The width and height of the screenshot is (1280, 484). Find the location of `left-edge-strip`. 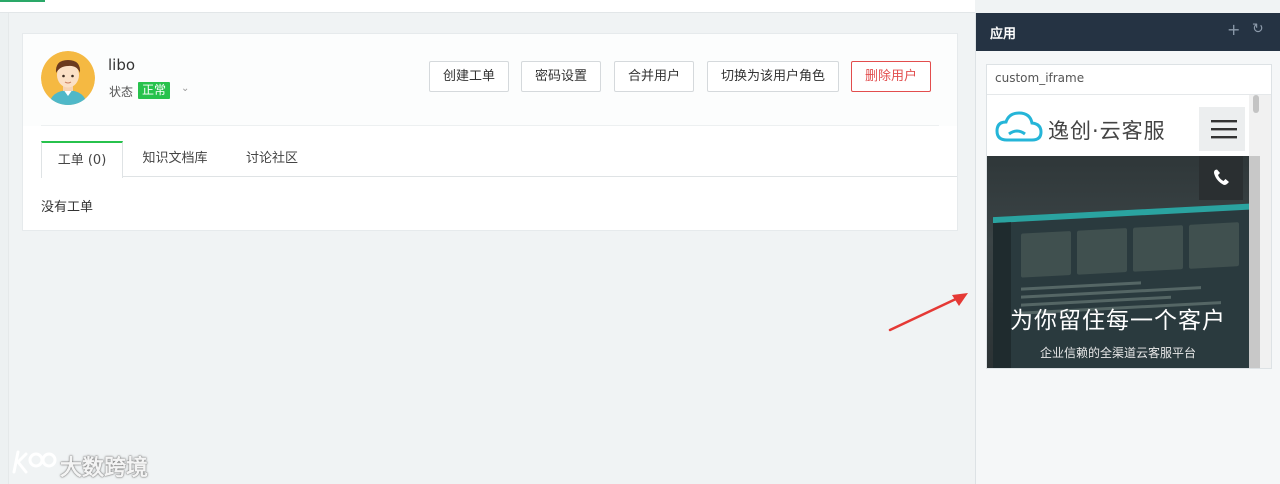

left-edge-strip is located at coordinates (4, 248).